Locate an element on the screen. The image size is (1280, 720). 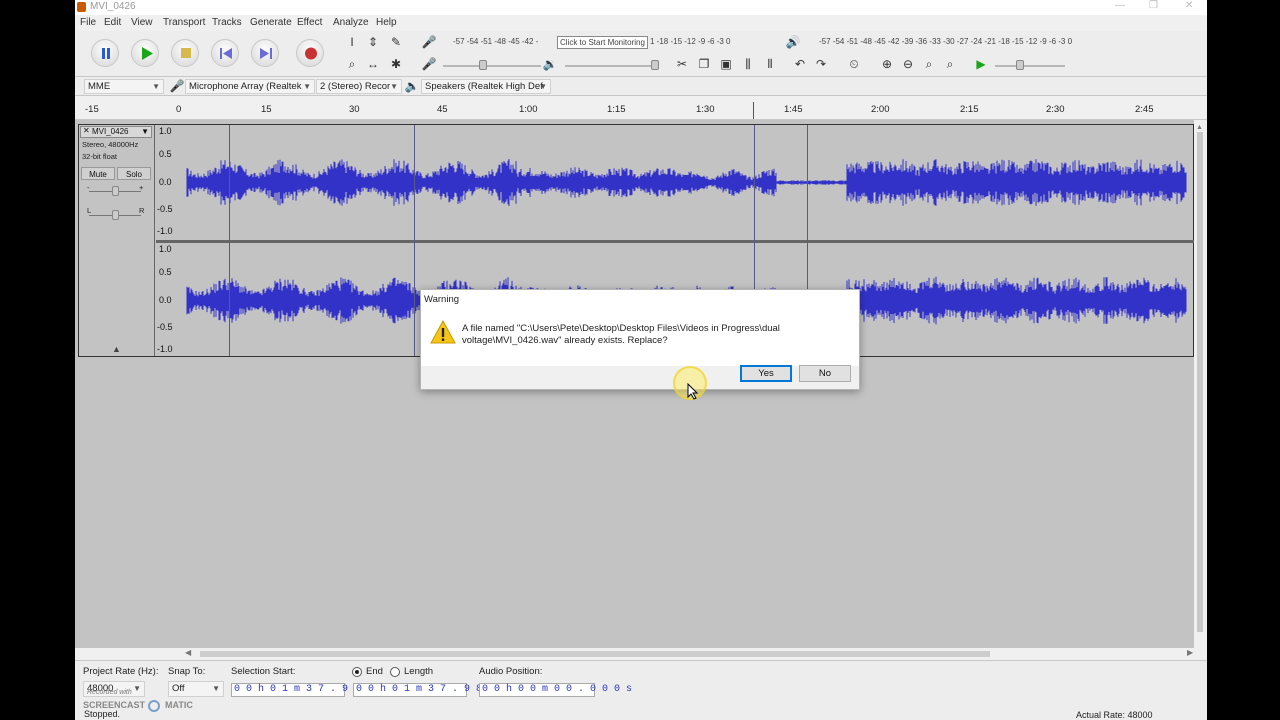
fit-project-icon: ⌕ is located at coordinates (950, 64).